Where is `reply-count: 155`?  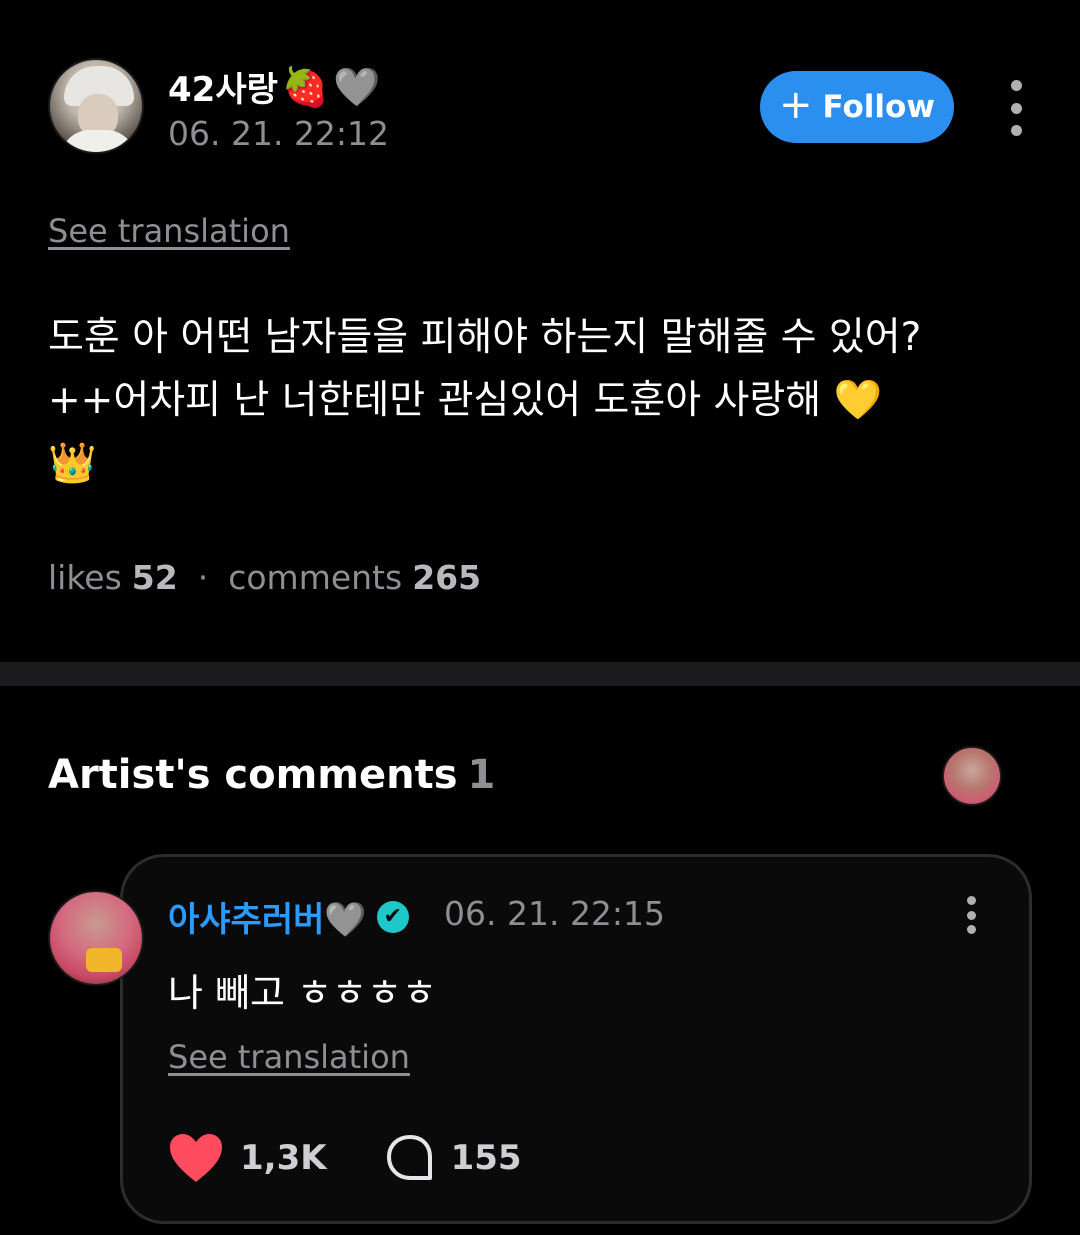
reply-count: 155 is located at coordinates (486, 1158).